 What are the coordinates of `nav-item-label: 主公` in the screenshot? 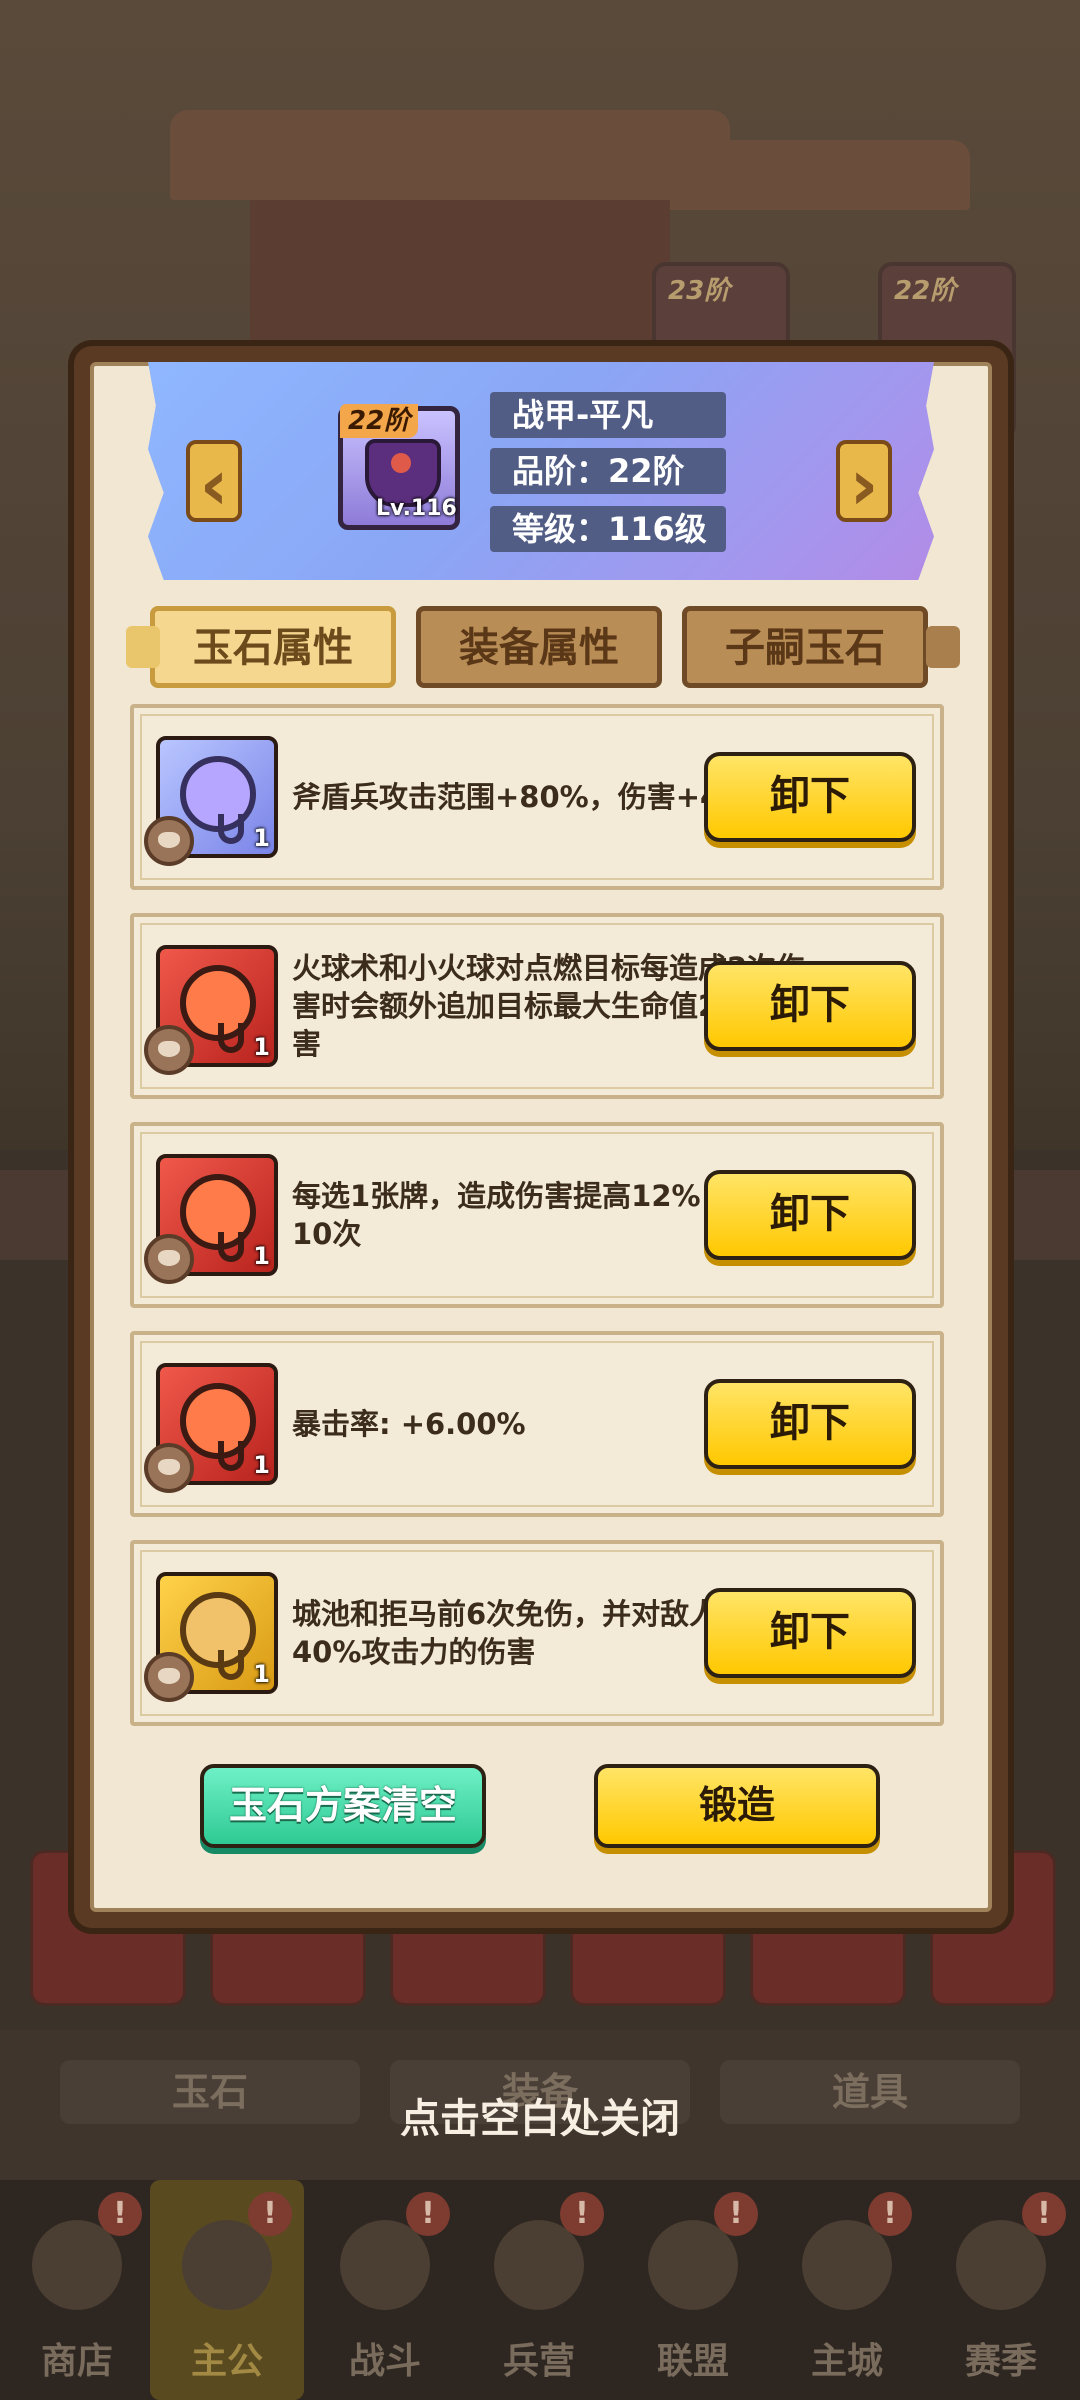 It's located at (226, 2361).